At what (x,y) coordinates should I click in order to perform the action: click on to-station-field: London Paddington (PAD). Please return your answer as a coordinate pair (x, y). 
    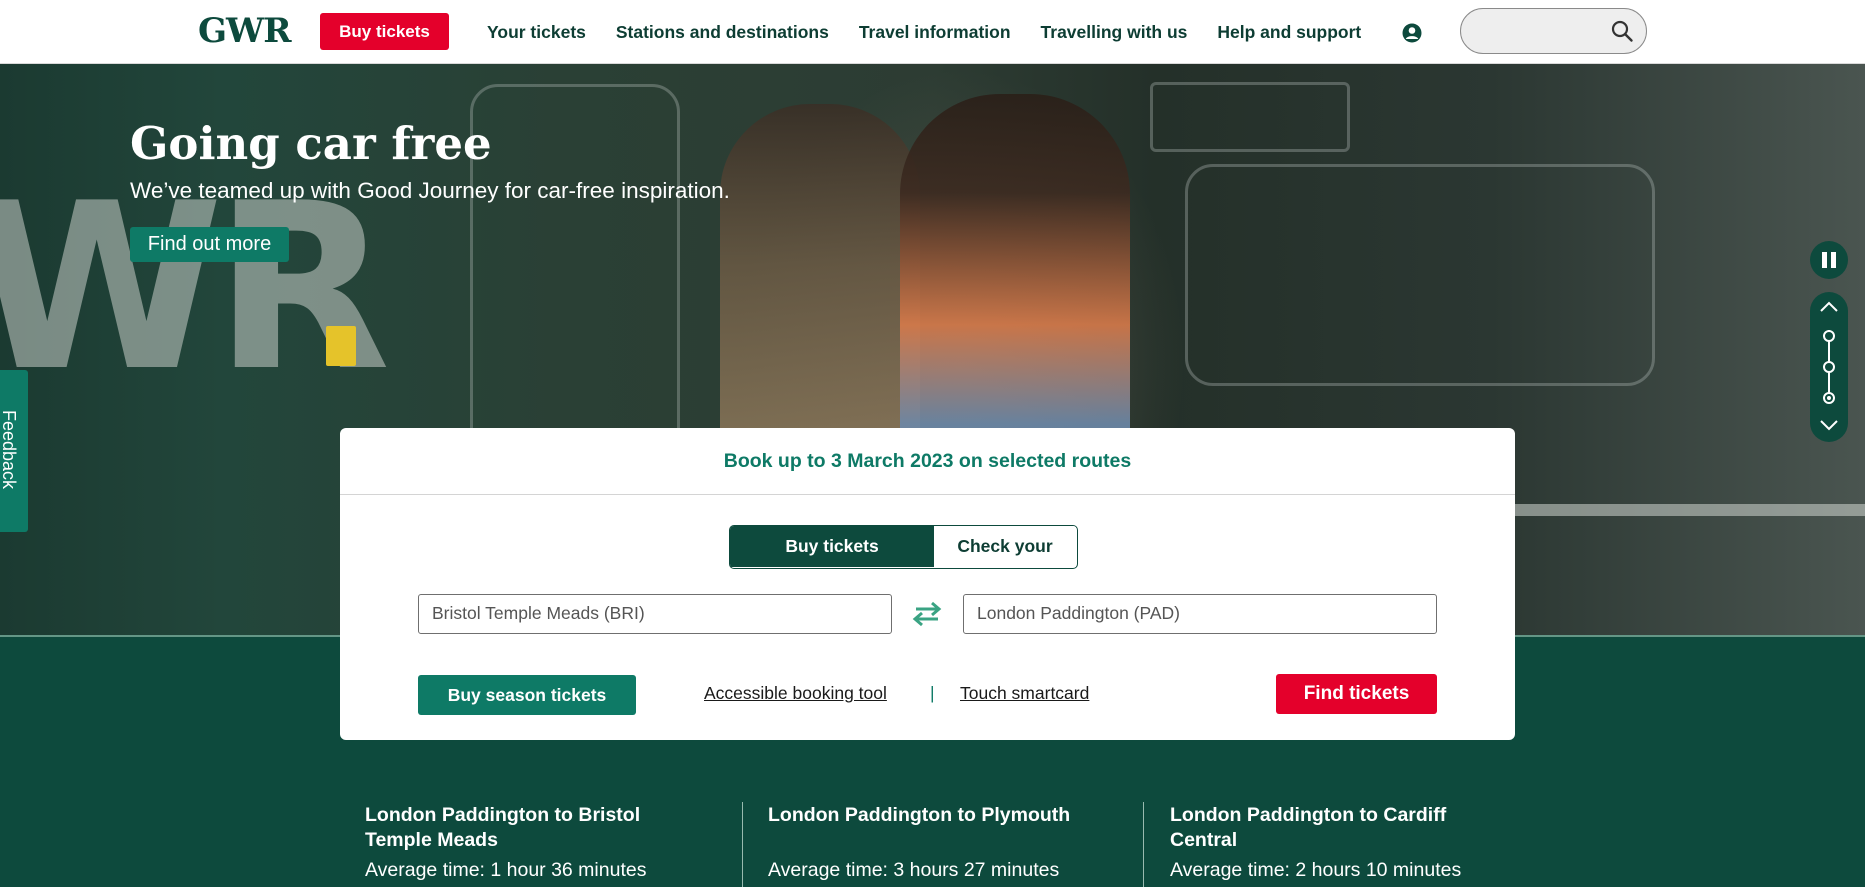
    Looking at the image, I should click on (1200, 614).